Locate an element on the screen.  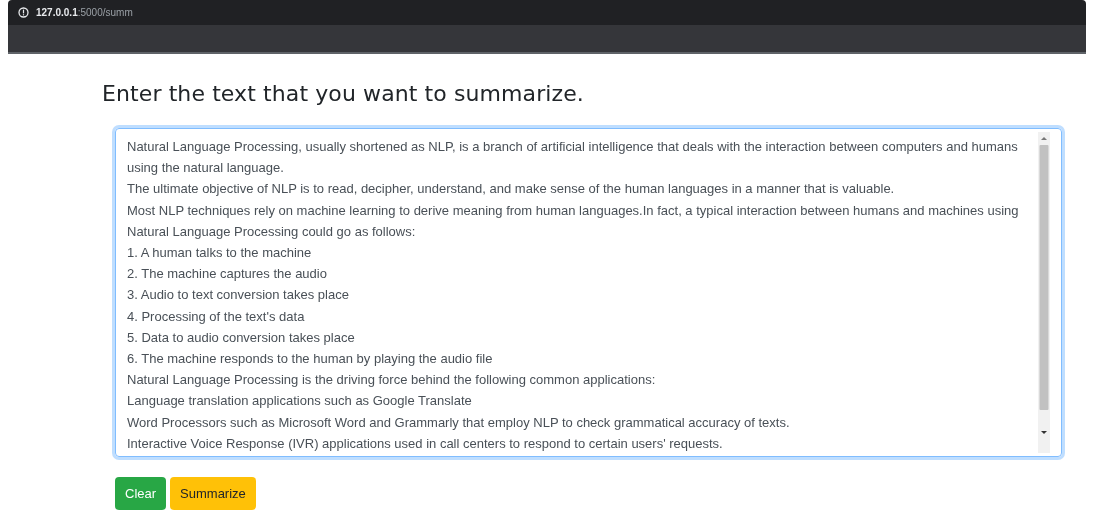
page-heading: Enter the text that you want to summarize. is located at coordinates (343, 93).